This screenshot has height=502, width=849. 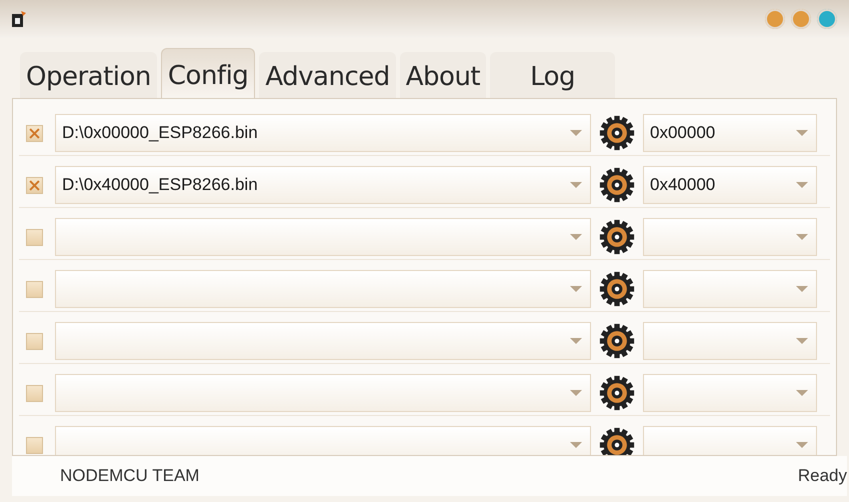 I want to click on dropdown-field: D:\0x00000_ESP8266.bin, so click(x=323, y=133).